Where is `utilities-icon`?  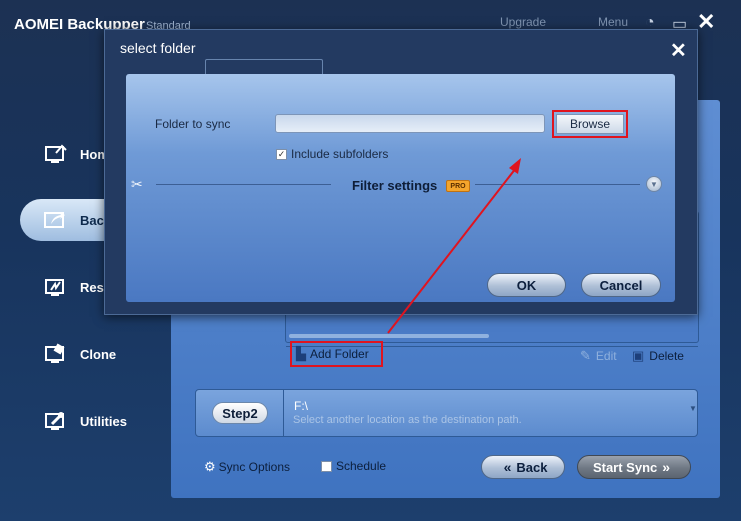
utilities-icon is located at coordinates (56, 421).